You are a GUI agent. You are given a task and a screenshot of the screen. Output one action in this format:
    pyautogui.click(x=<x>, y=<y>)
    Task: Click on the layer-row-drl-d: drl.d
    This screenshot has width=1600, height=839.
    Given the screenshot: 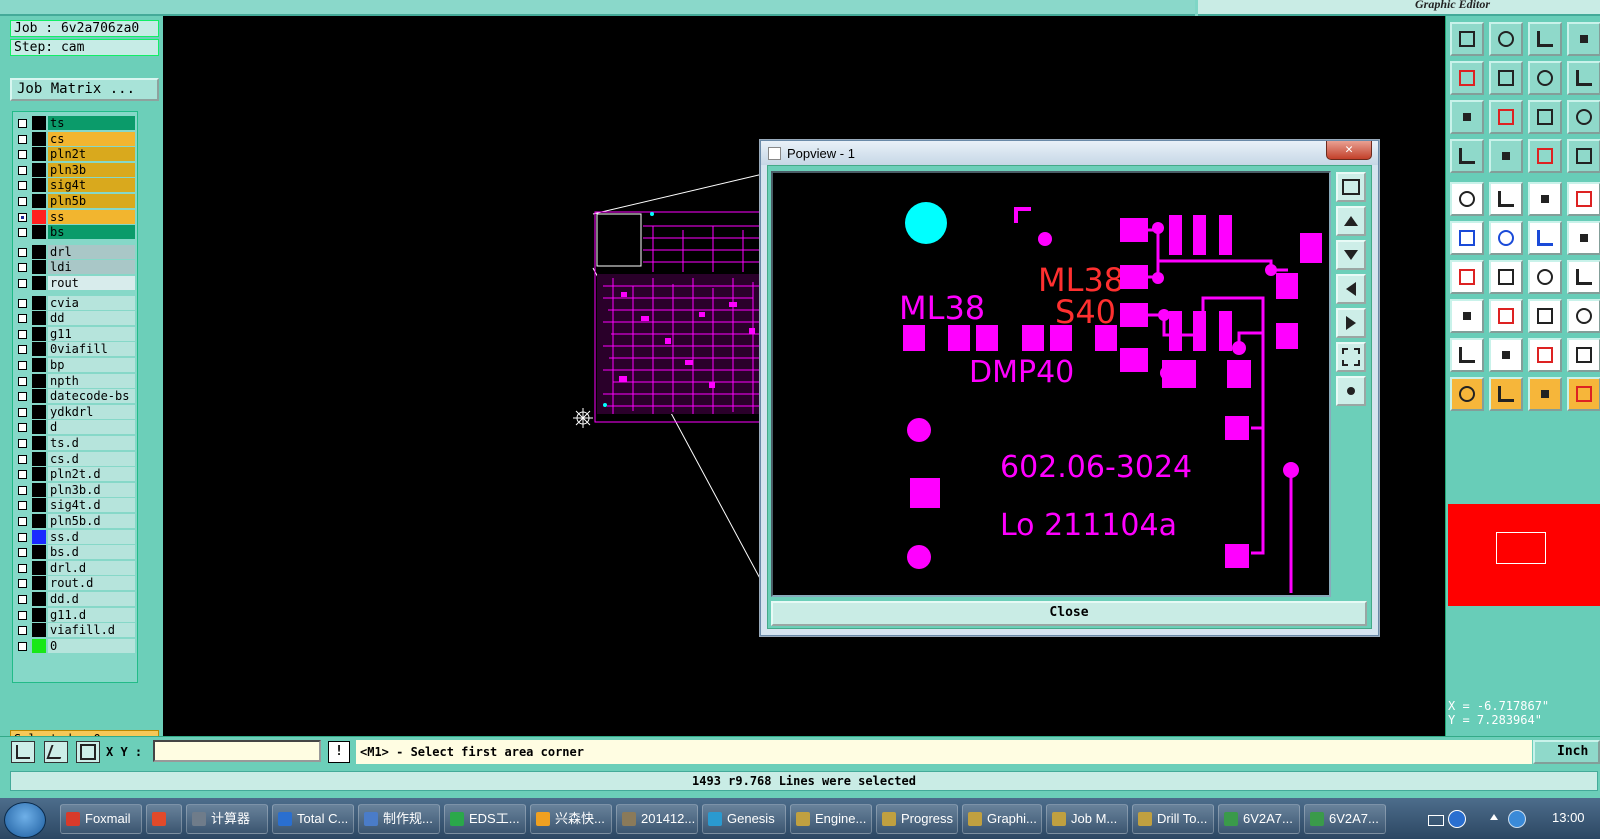 What is the action you would take?
    pyautogui.click(x=75, y=568)
    